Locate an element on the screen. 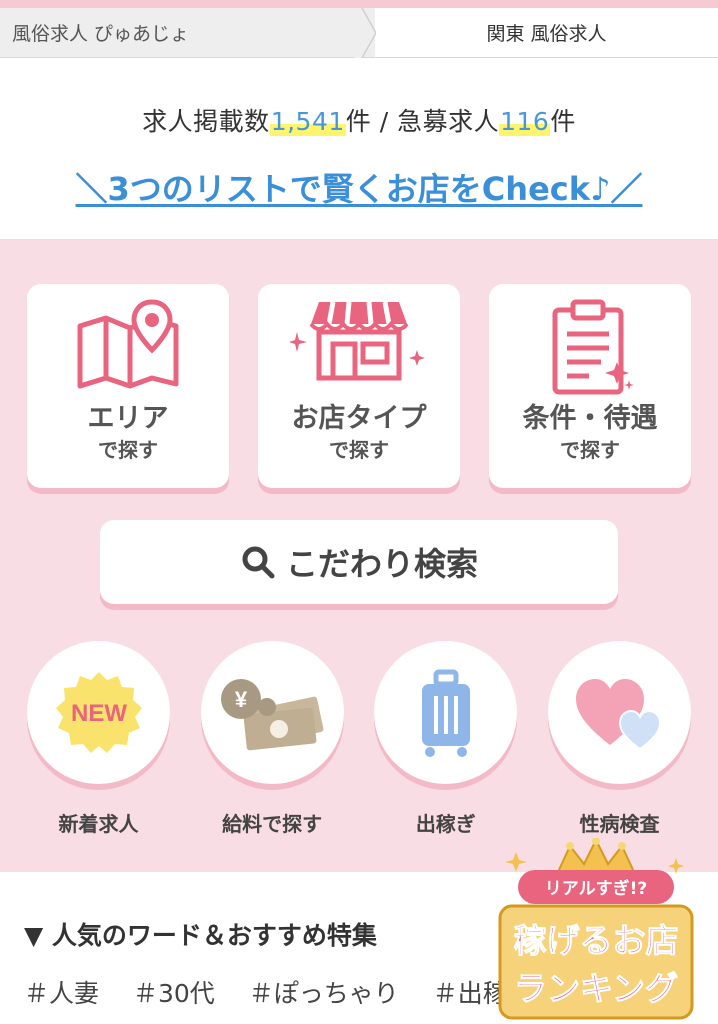  new-jobs-link: NEW 新着求人 is located at coordinates (98, 739).